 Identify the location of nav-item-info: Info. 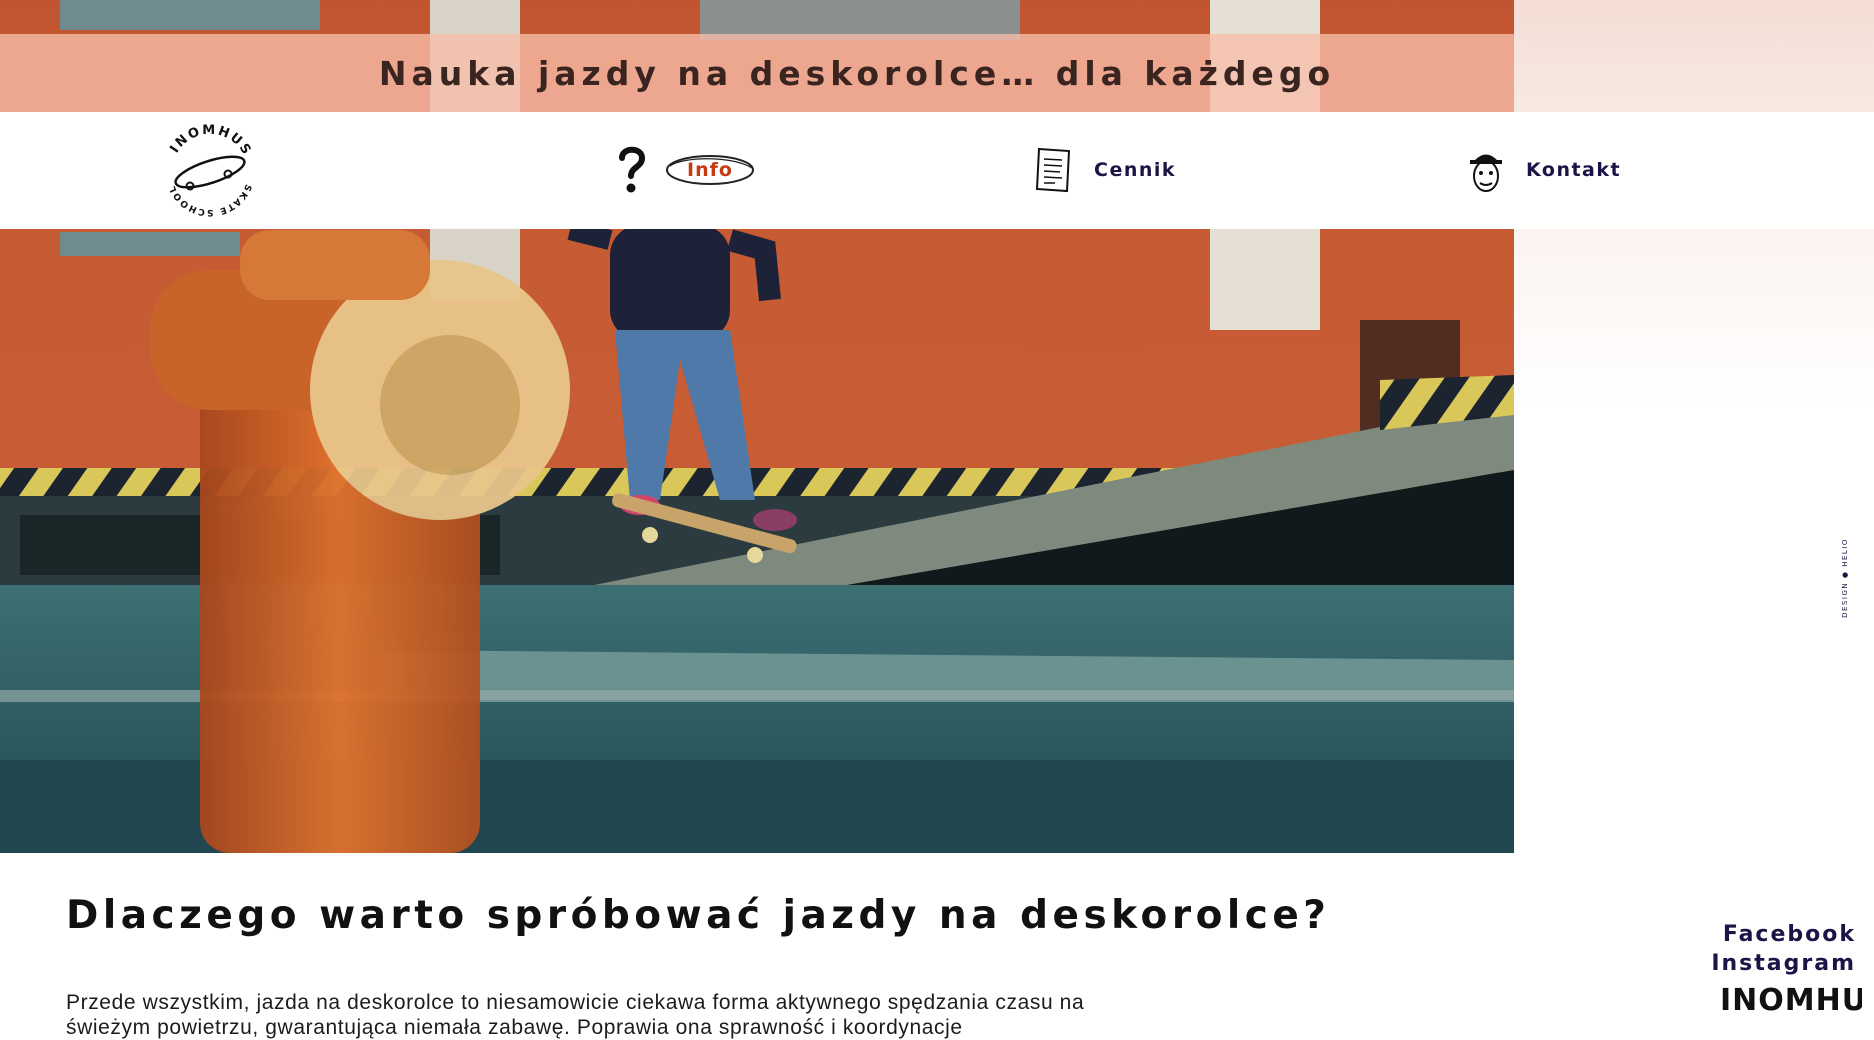
(683, 170).